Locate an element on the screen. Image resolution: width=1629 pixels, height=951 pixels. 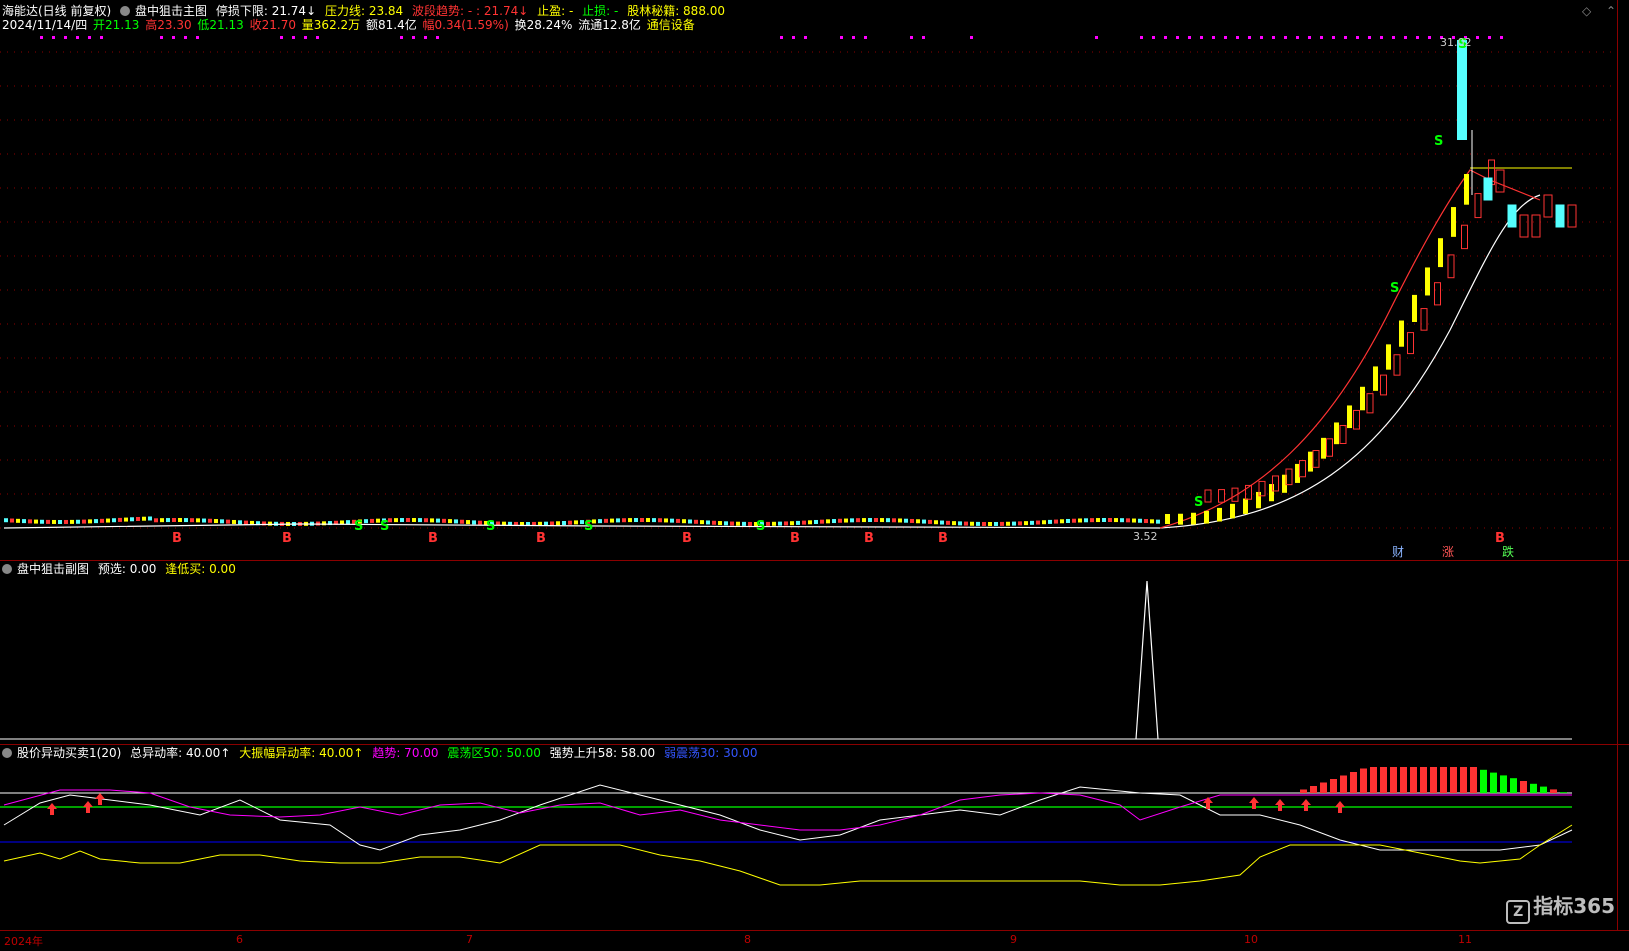
quote-close: 收21.70 is located at coordinates (272, 25).